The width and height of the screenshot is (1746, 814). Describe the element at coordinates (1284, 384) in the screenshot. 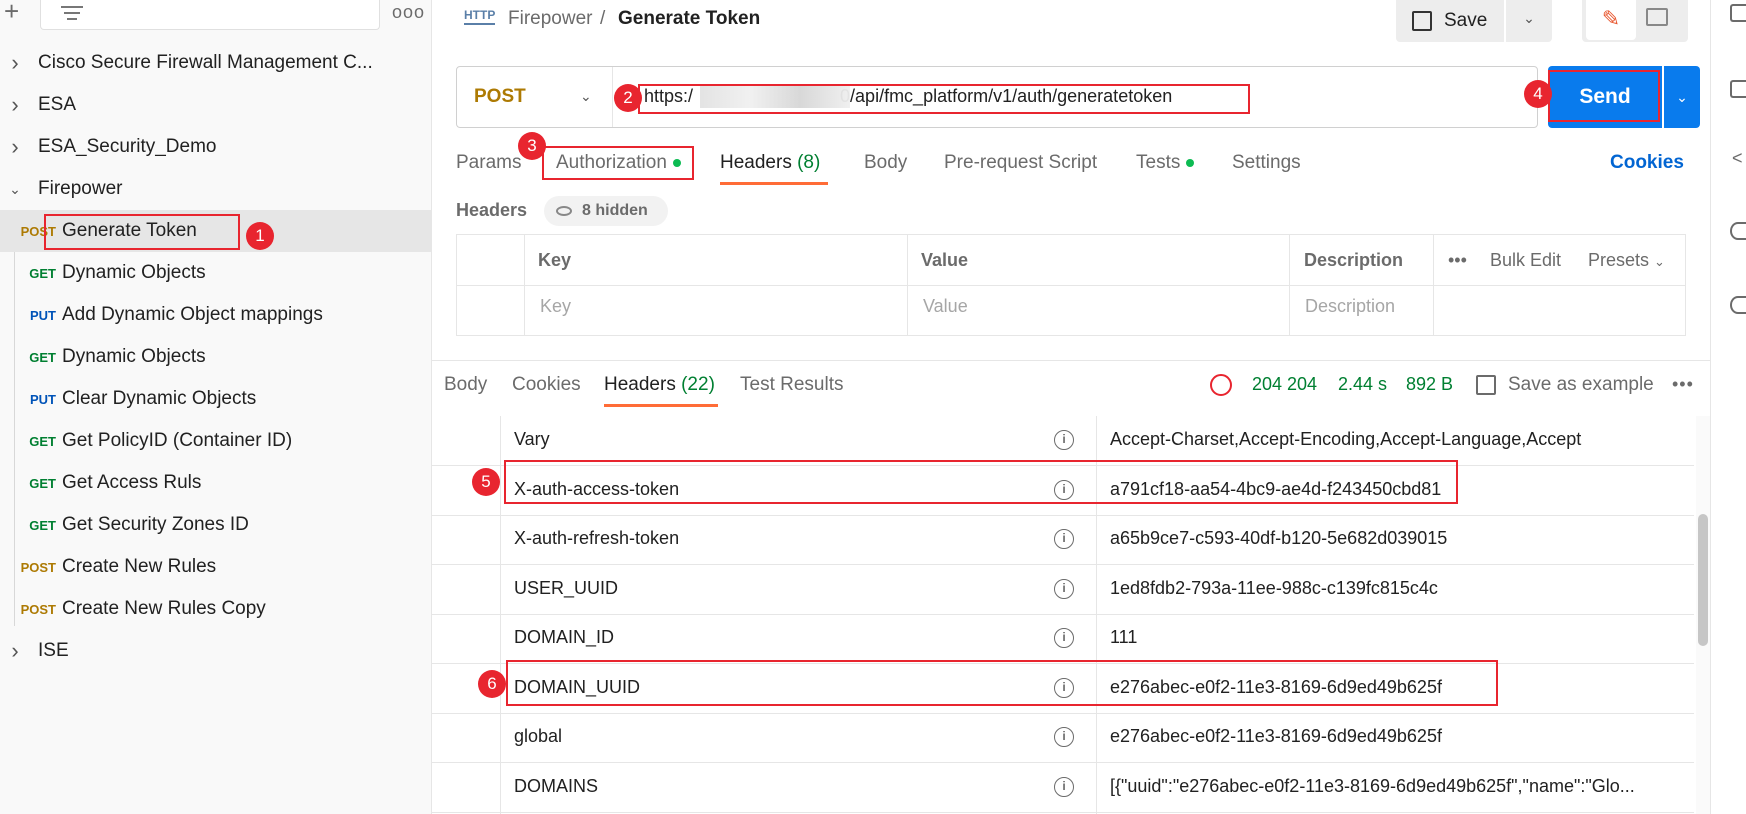

I see `status-code: 204 204` at that location.